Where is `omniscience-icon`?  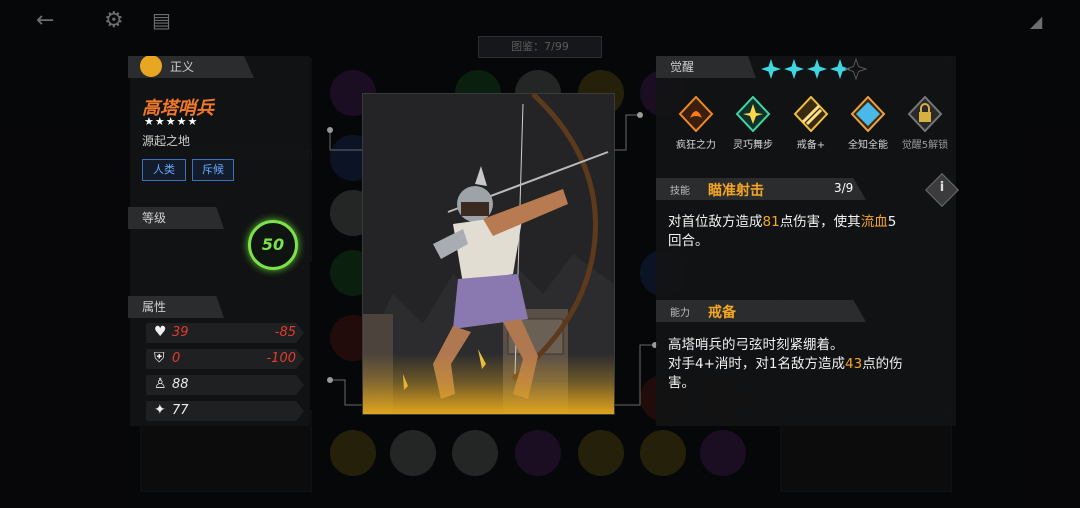
omniscience-icon is located at coordinates (868, 114).